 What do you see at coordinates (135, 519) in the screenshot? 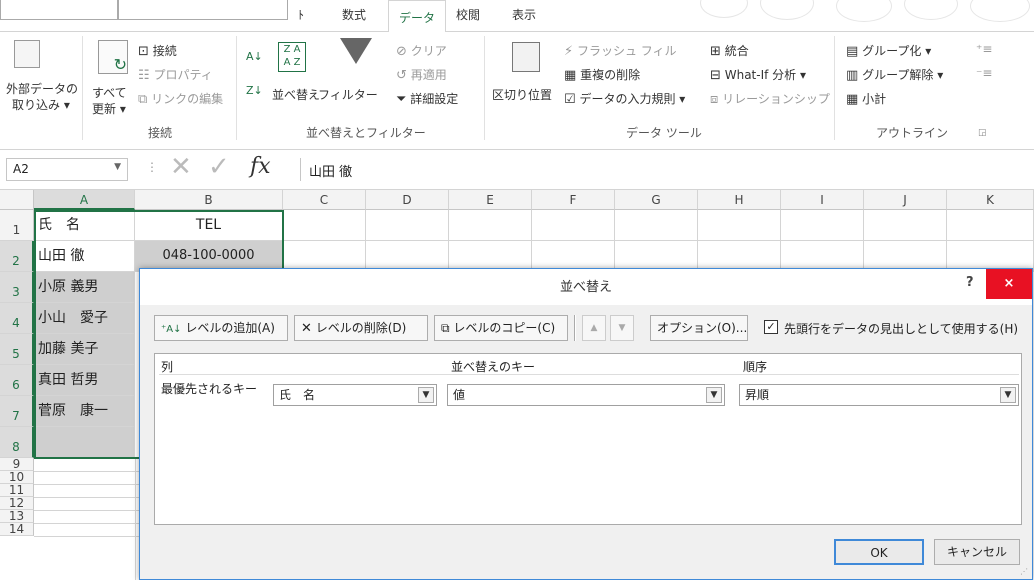
I see `grid-line` at bounding box center [135, 519].